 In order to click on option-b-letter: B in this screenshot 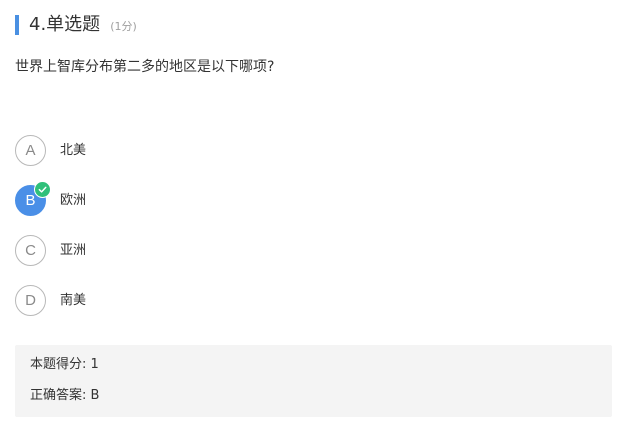, I will do `click(30, 200)`.